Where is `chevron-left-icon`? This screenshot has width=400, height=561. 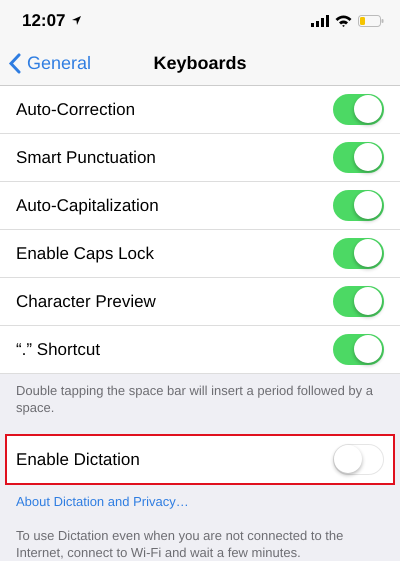 chevron-left-icon is located at coordinates (14, 63).